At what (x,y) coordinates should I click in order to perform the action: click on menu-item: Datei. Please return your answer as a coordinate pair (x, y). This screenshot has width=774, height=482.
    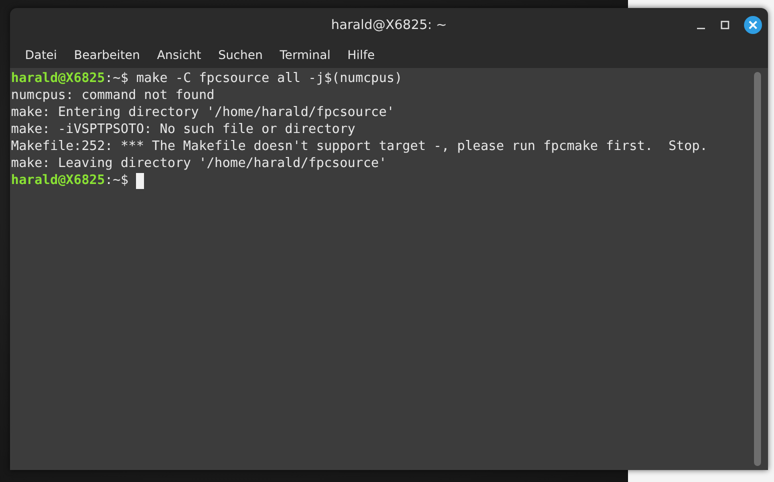
    Looking at the image, I should click on (41, 55).